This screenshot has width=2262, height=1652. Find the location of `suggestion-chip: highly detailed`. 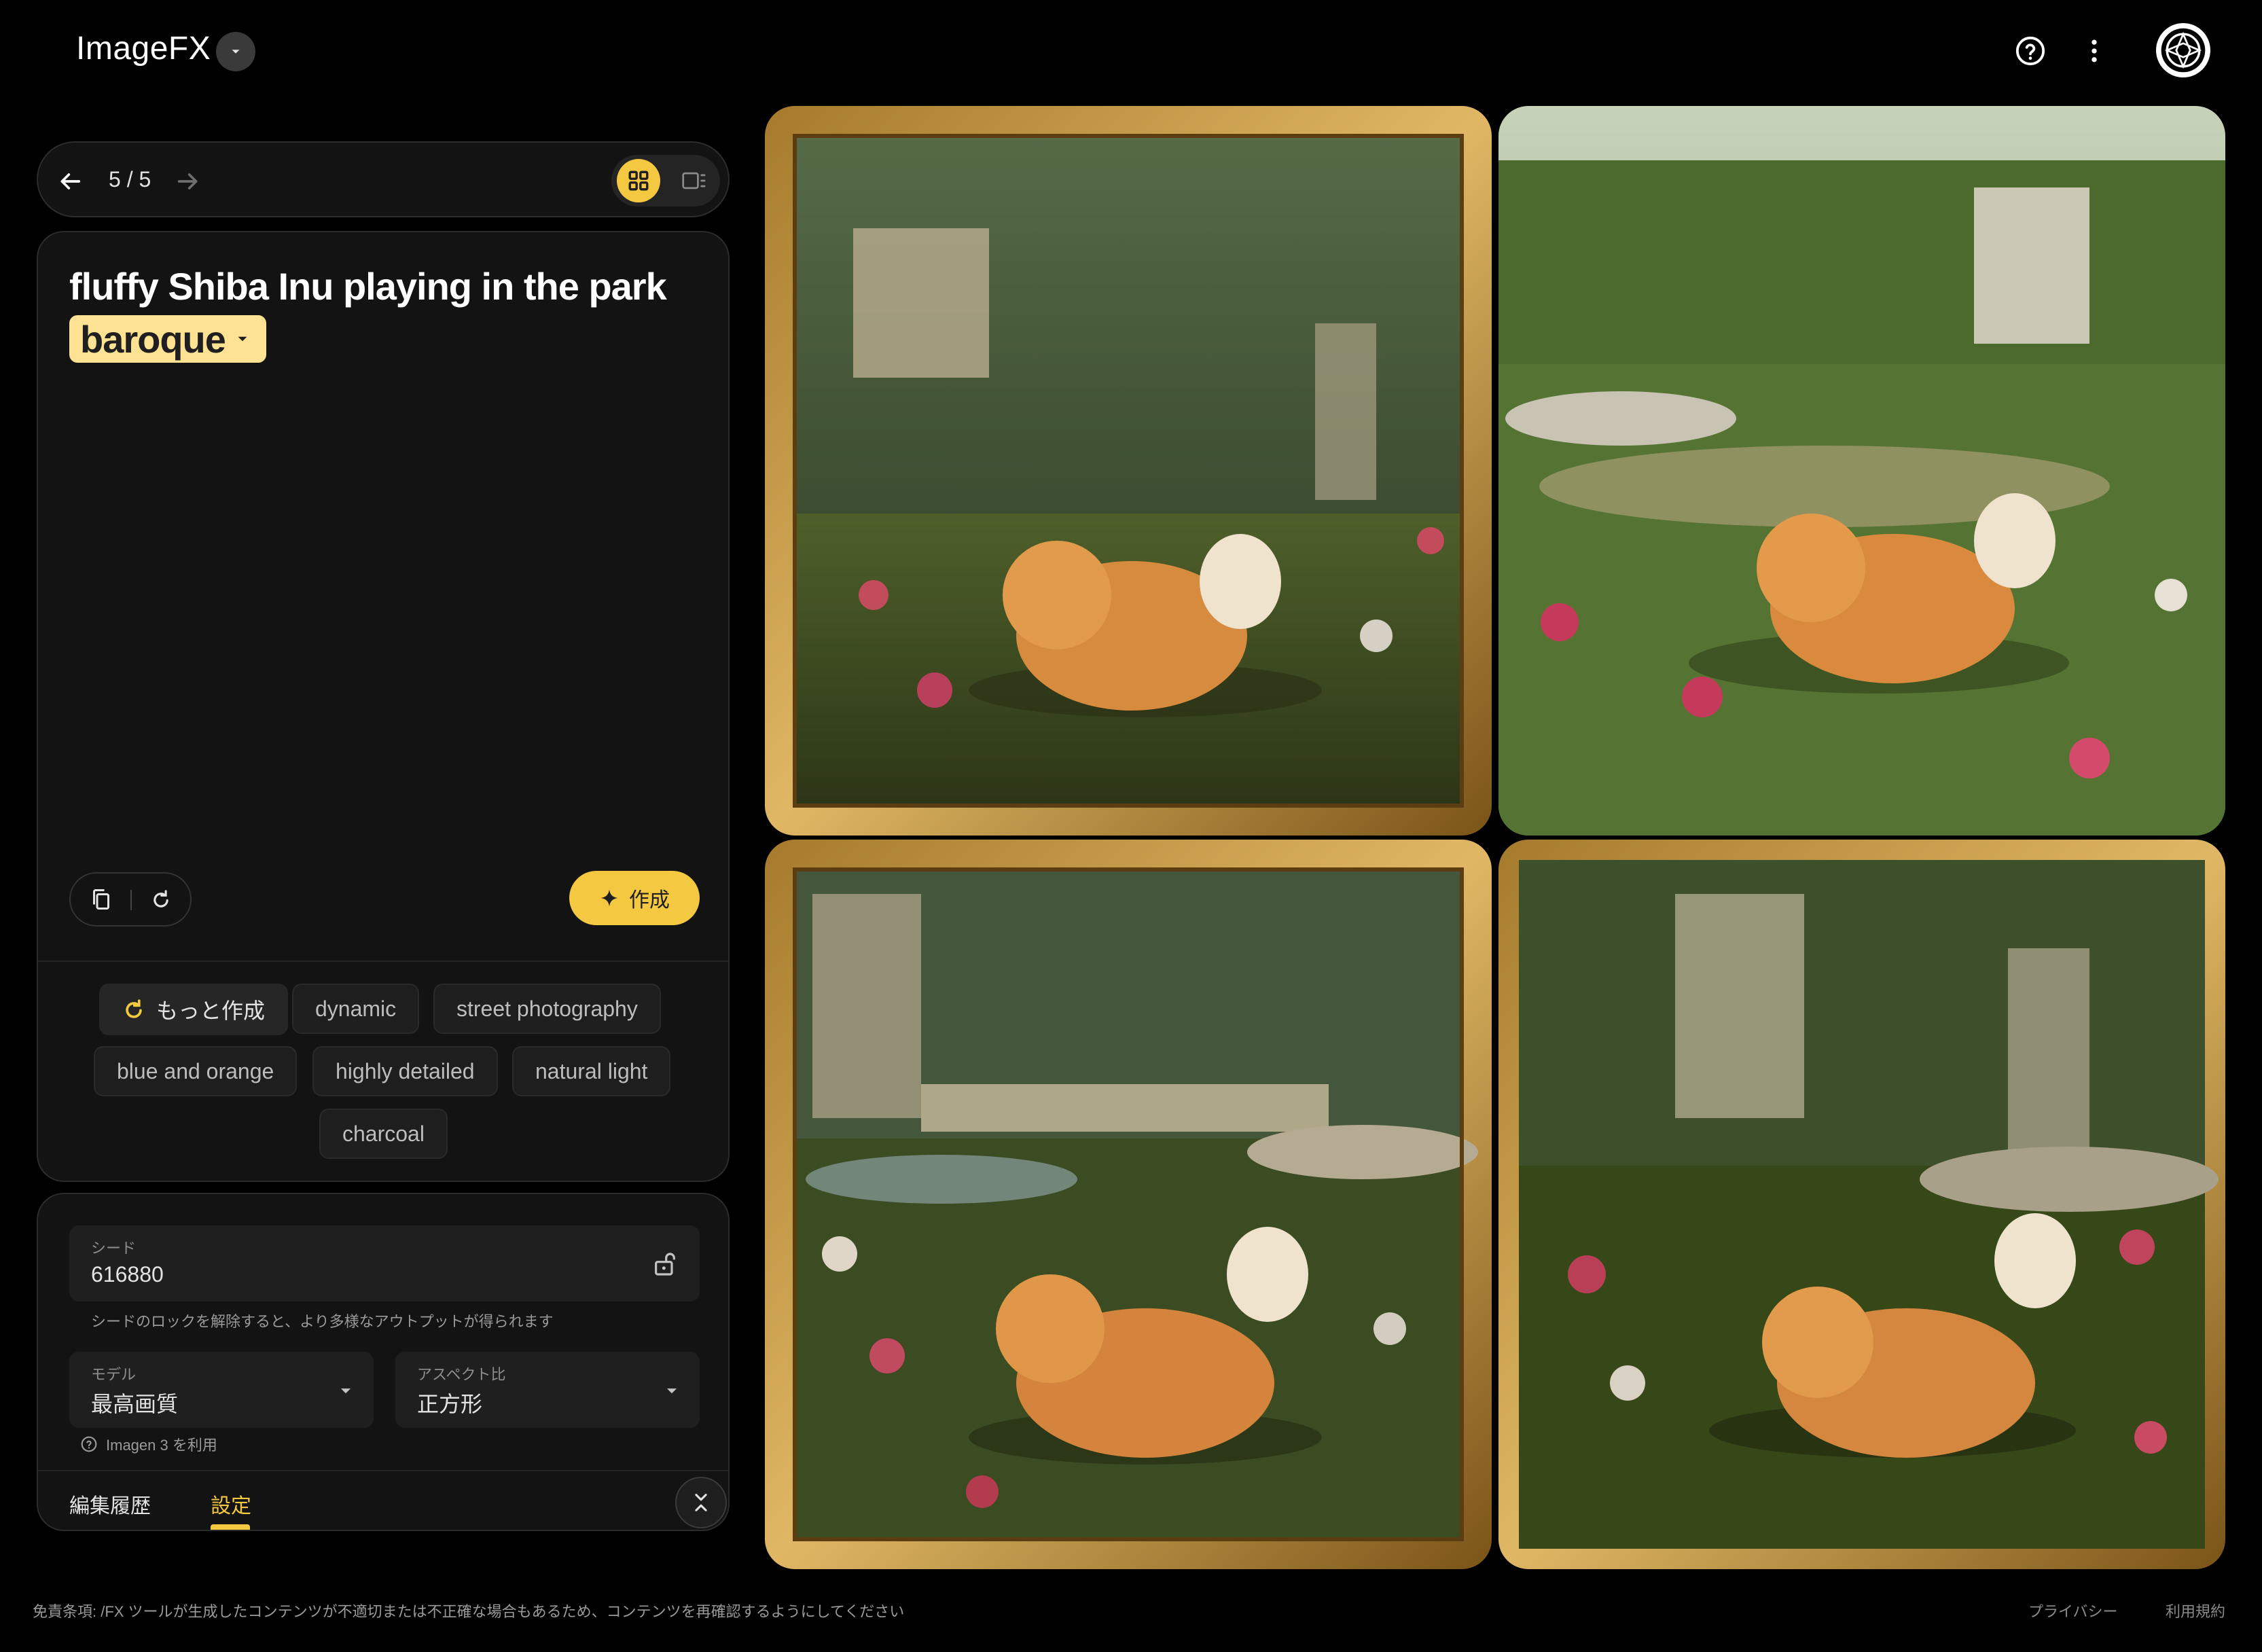

suggestion-chip: highly detailed is located at coordinates (405, 1071).